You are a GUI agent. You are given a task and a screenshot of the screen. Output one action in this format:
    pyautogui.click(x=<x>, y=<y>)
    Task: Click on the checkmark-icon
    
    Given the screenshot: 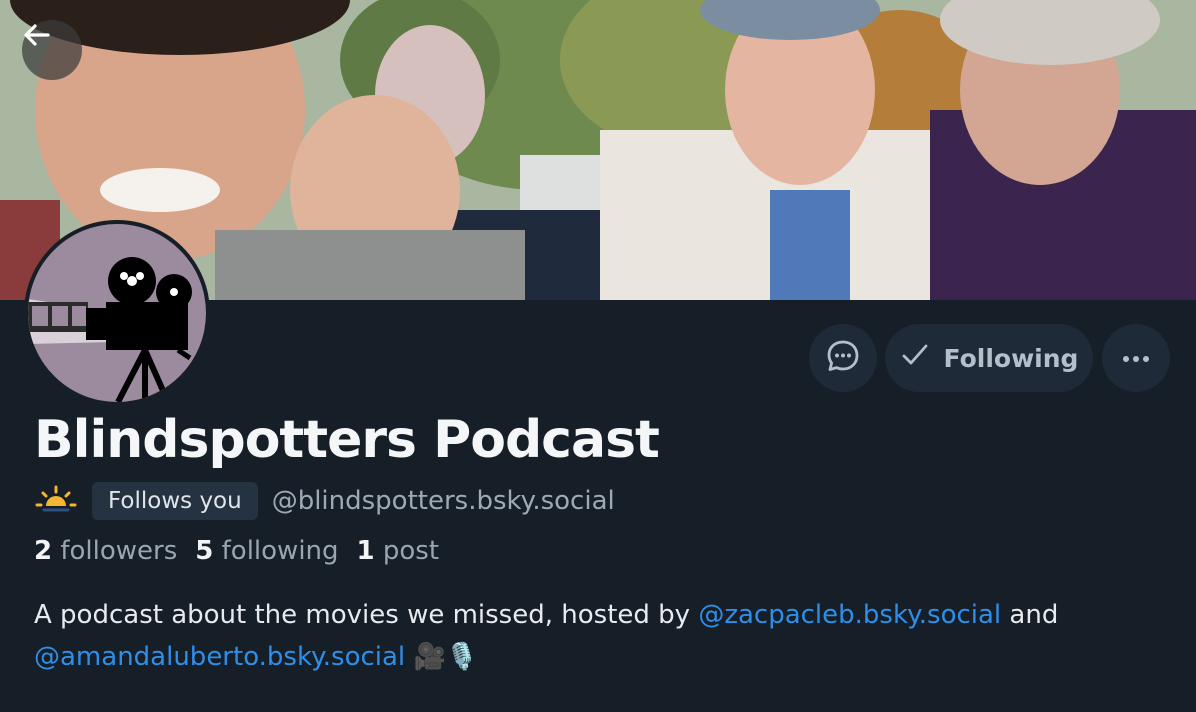 What is the action you would take?
    pyautogui.click(x=915, y=358)
    